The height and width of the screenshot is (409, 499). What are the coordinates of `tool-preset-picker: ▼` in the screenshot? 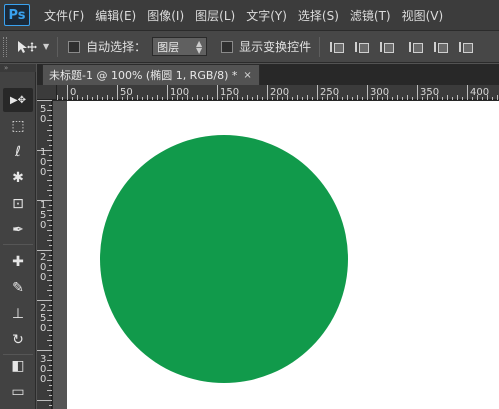 It's located at (33, 47).